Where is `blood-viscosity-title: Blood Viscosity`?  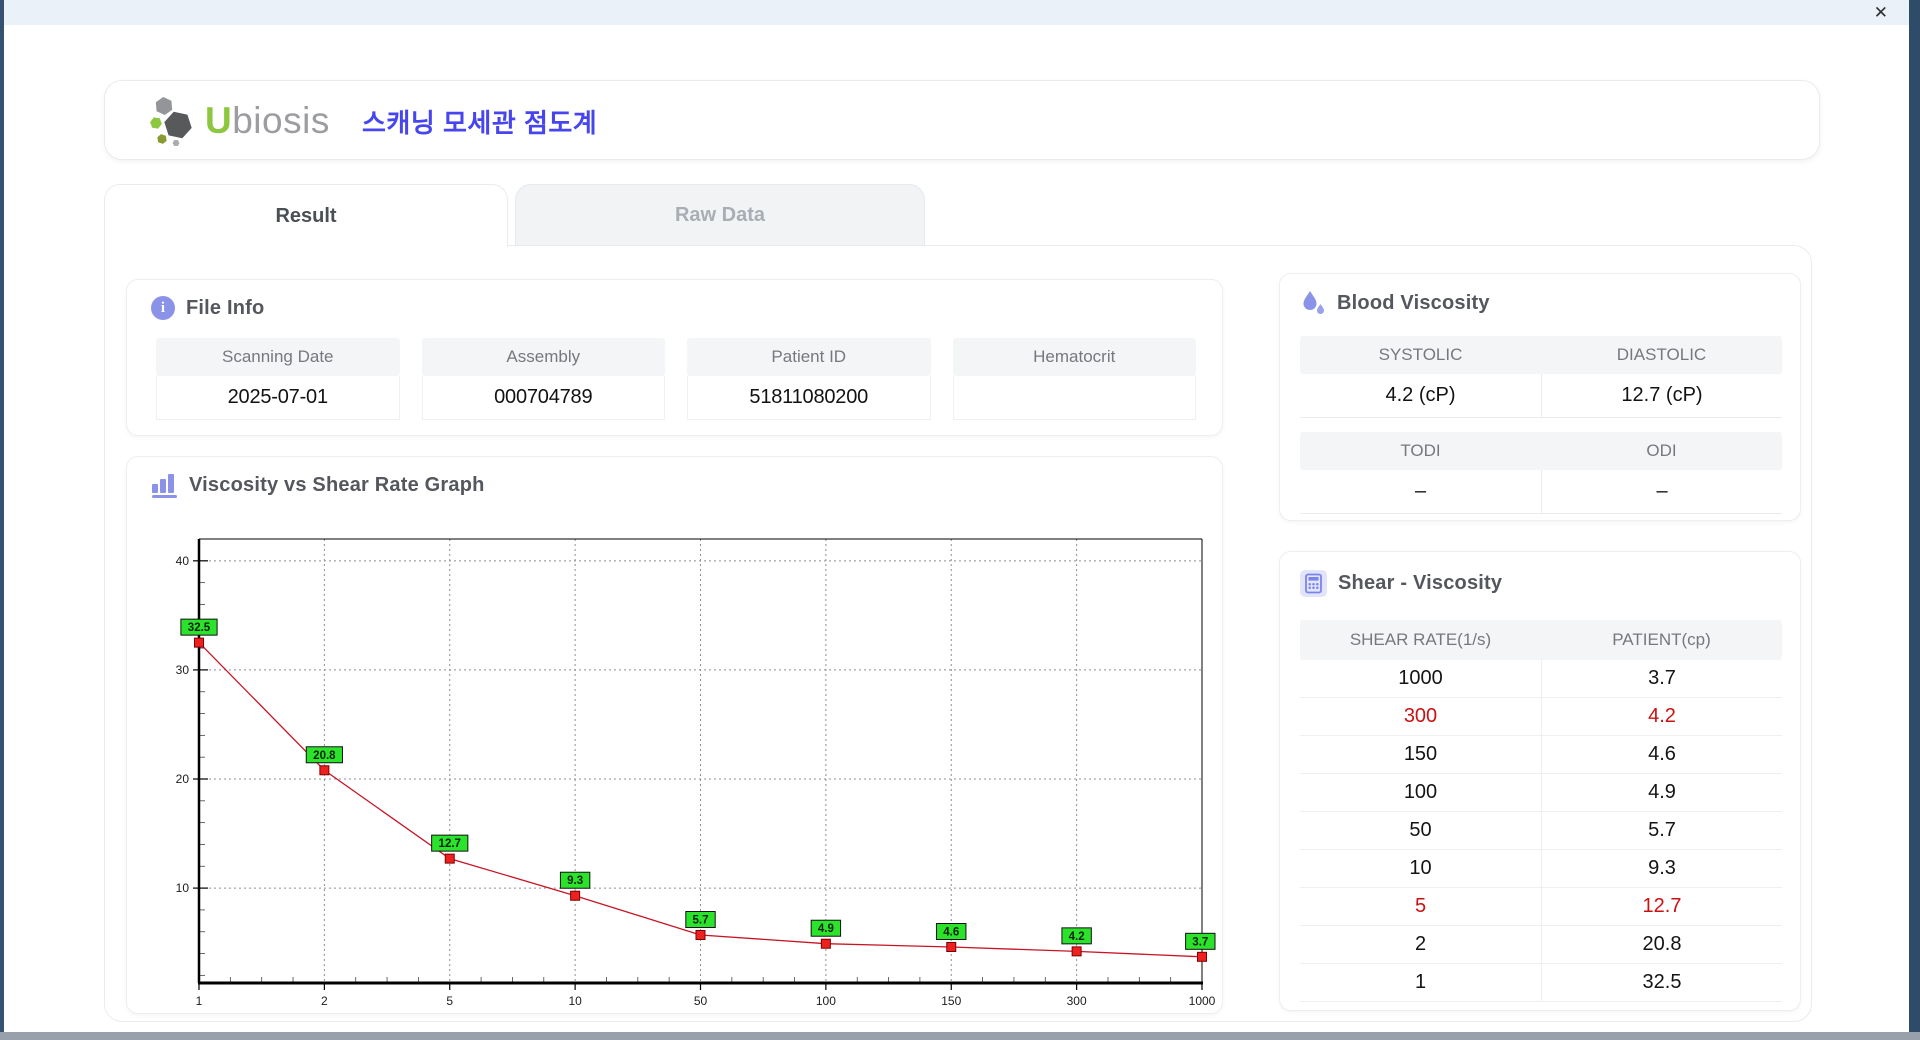 blood-viscosity-title: Blood Viscosity is located at coordinates (1413, 302).